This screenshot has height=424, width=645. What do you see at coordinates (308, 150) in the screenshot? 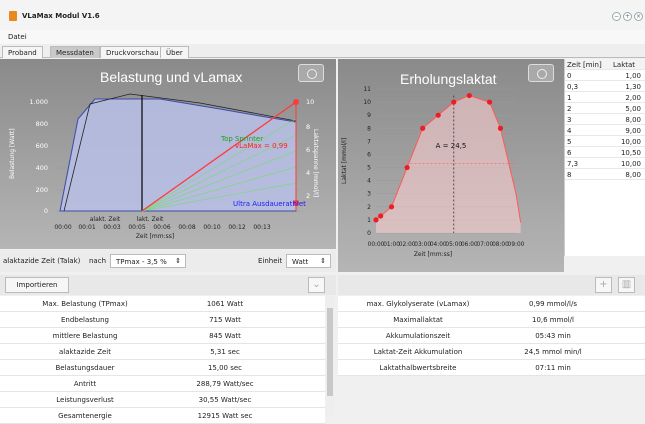
I see `y2-tick: 6` at bounding box center [308, 150].